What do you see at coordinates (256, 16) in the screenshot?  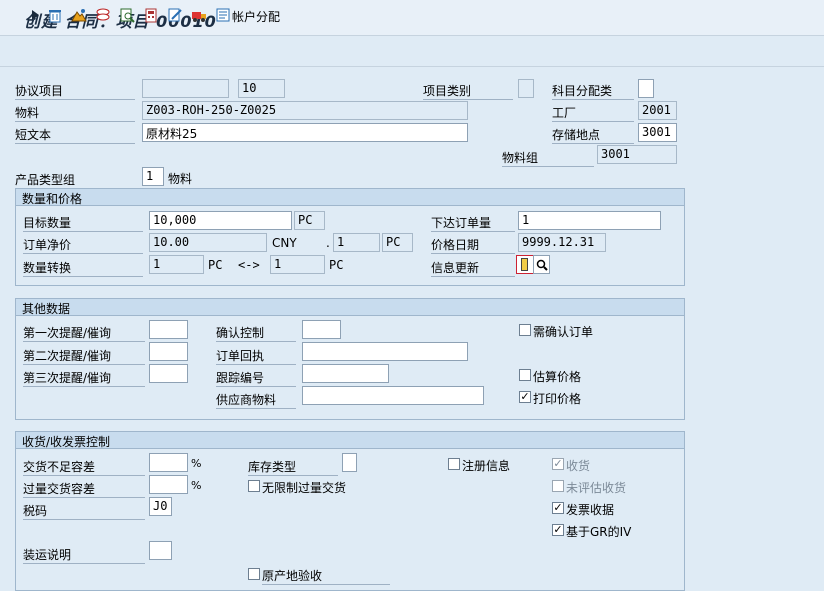 I see `account-assign-button: 帐户分配` at bounding box center [256, 16].